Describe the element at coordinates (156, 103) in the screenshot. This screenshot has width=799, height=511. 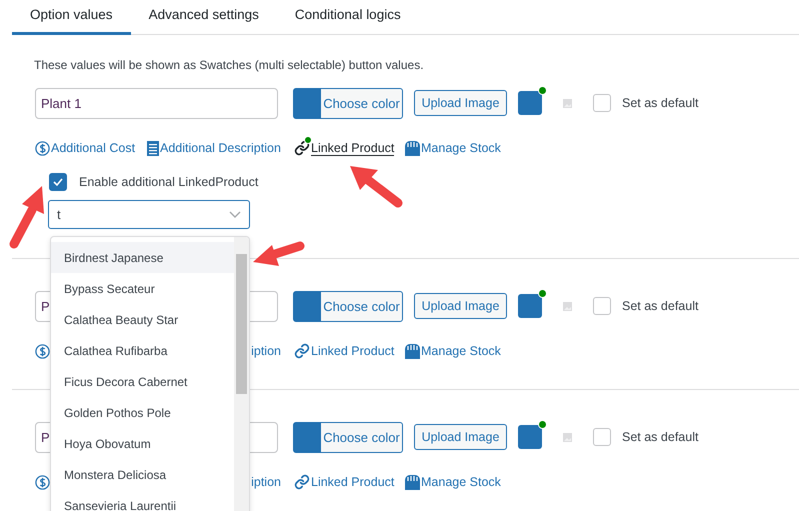
I see `value-field: Plant 1` at that location.